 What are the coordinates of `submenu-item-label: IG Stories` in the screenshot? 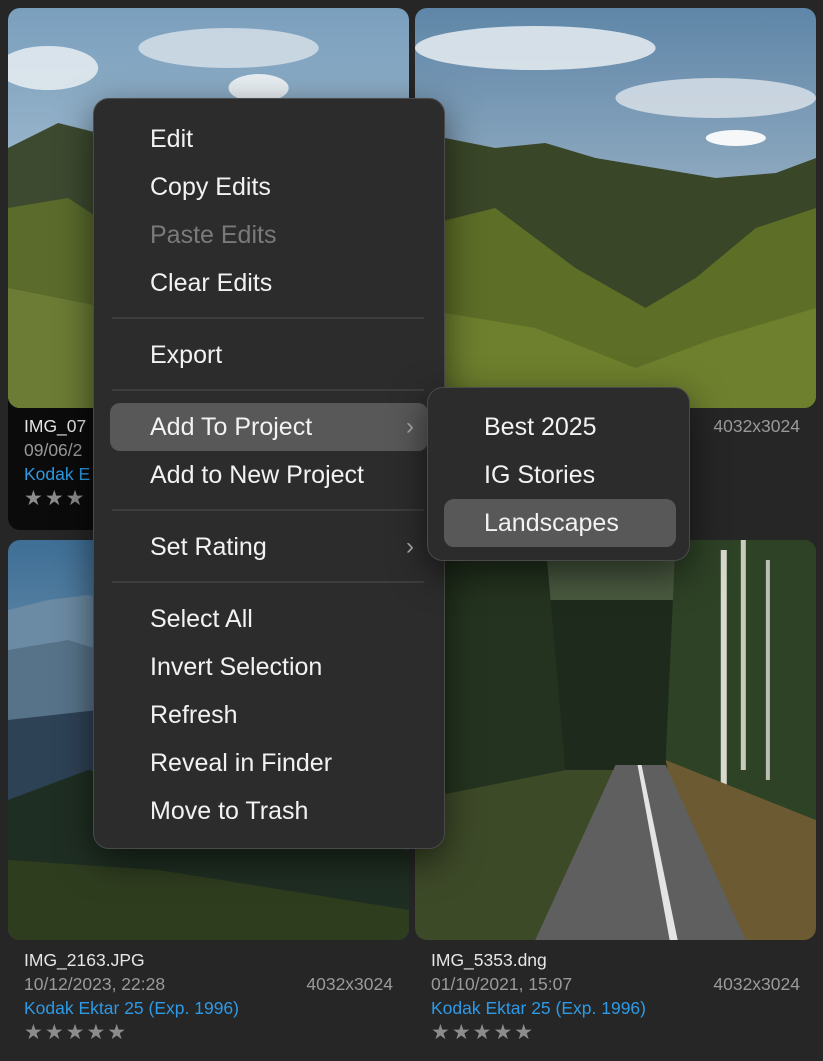 It's located at (540, 475).